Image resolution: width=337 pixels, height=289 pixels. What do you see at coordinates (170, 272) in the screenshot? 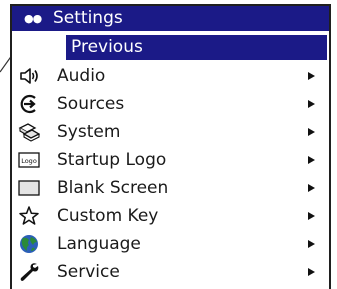
I see `menu-item-service: Service` at bounding box center [170, 272].